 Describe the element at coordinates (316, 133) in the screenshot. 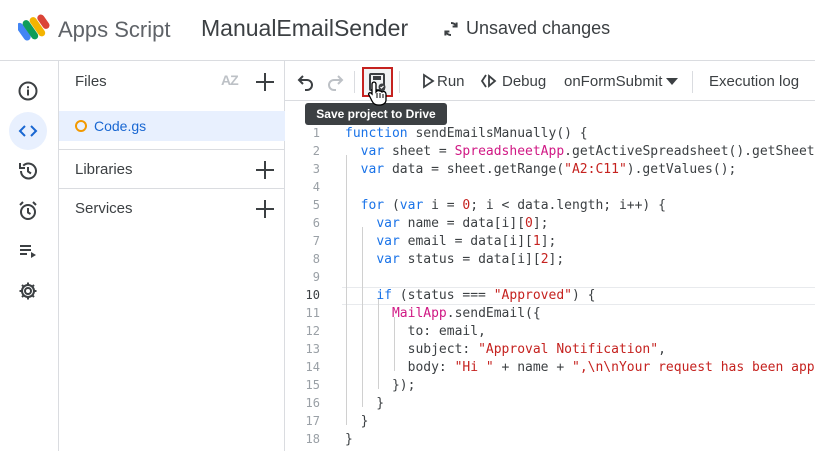

I see `line-number: 1` at that location.